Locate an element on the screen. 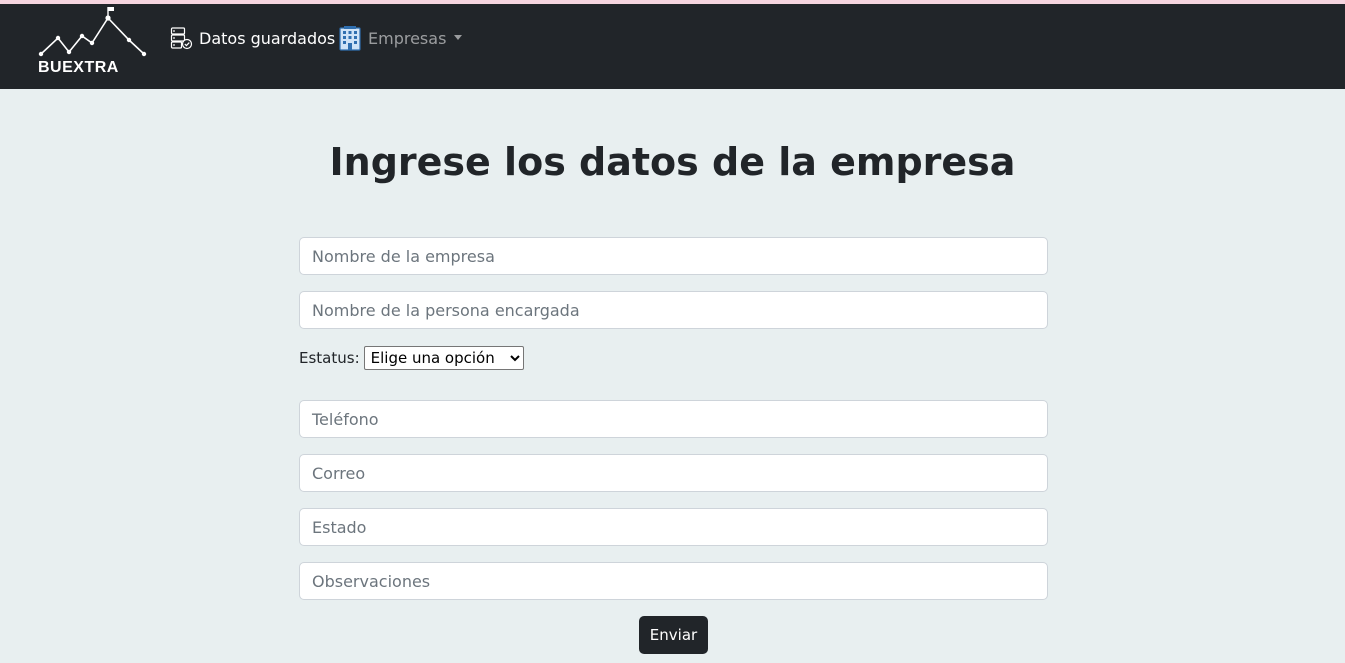 The image size is (1345, 663). submit-button: Enviar is located at coordinates (673, 635).